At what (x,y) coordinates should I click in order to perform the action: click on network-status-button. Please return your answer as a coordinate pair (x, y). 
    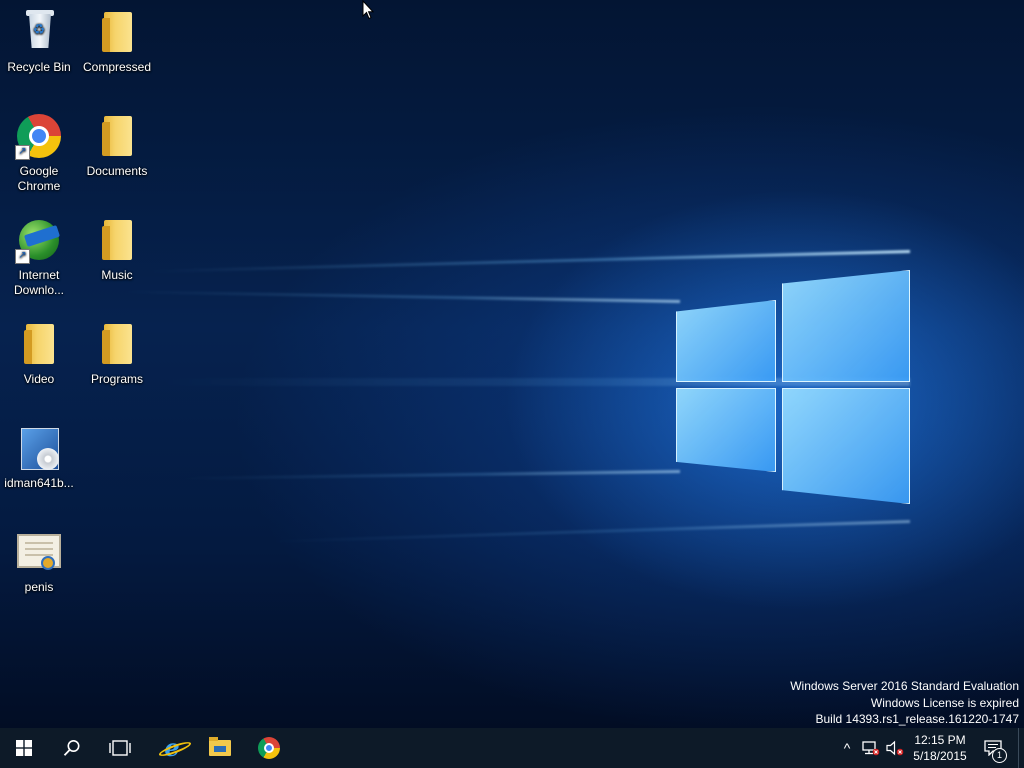
    Looking at the image, I should click on (871, 748).